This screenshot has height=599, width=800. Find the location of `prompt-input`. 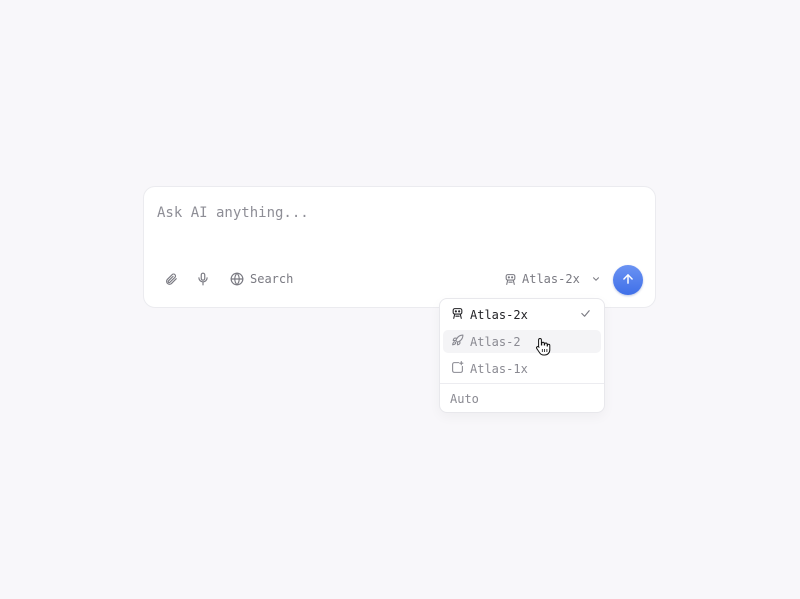

prompt-input is located at coordinates (397, 213).